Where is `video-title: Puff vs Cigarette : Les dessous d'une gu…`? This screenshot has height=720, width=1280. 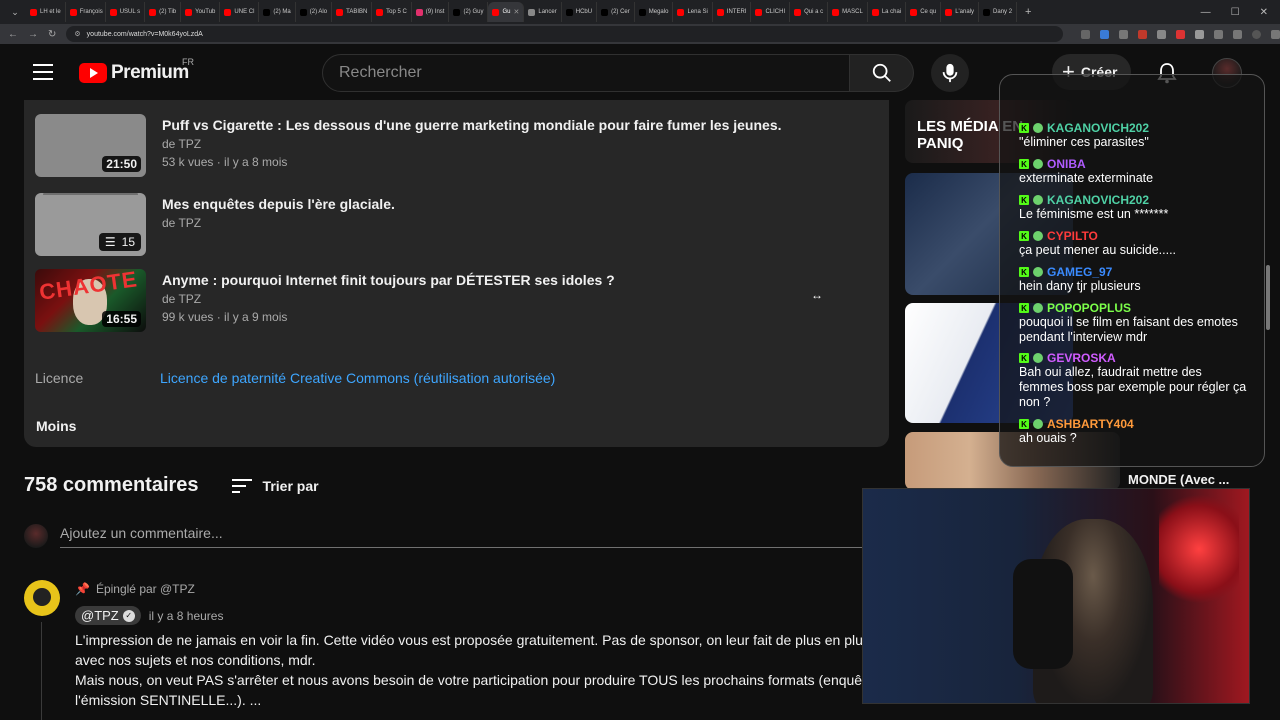 video-title: Puff vs Cigarette : Les dessous d'une gu… is located at coordinates (472, 125).